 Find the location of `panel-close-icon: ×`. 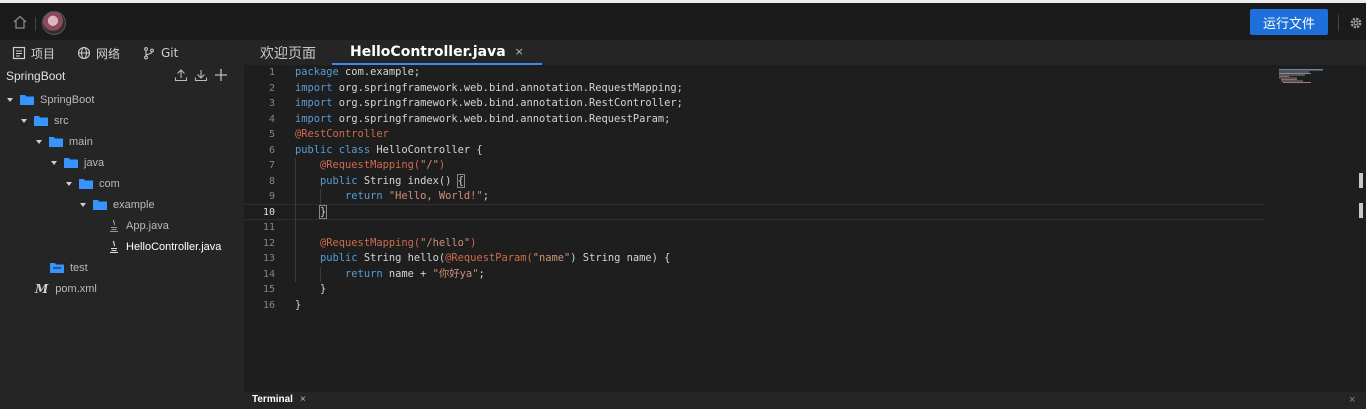

panel-close-icon: × is located at coordinates (1352, 400).